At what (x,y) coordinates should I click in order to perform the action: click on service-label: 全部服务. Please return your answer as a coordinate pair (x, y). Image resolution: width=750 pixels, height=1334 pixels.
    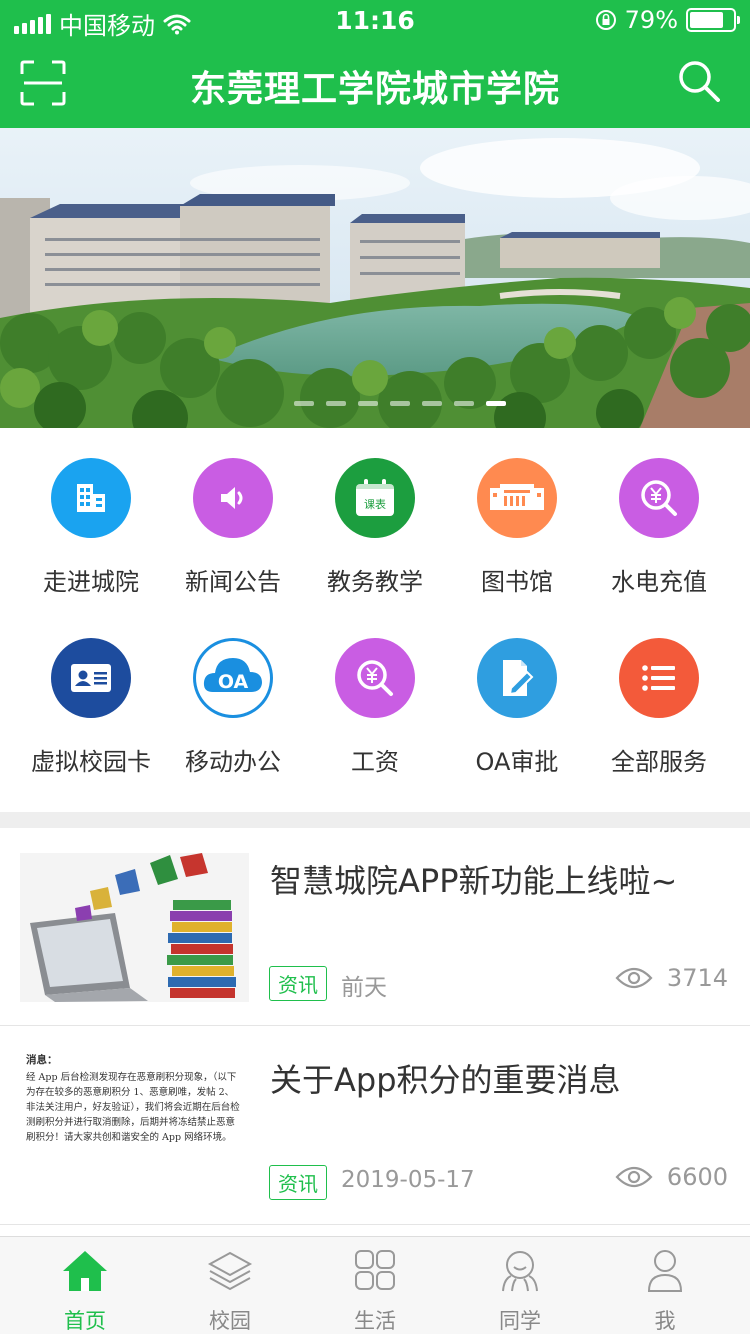
    Looking at the image, I should click on (659, 762).